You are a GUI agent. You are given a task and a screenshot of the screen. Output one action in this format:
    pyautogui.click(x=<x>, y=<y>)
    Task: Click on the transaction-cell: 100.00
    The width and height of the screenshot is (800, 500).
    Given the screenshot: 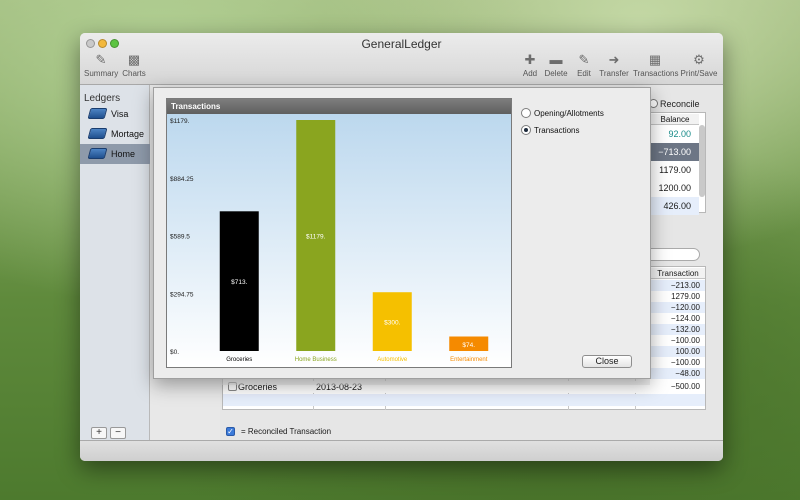 What is the action you would take?
    pyautogui.click(x=678, y=351)
    